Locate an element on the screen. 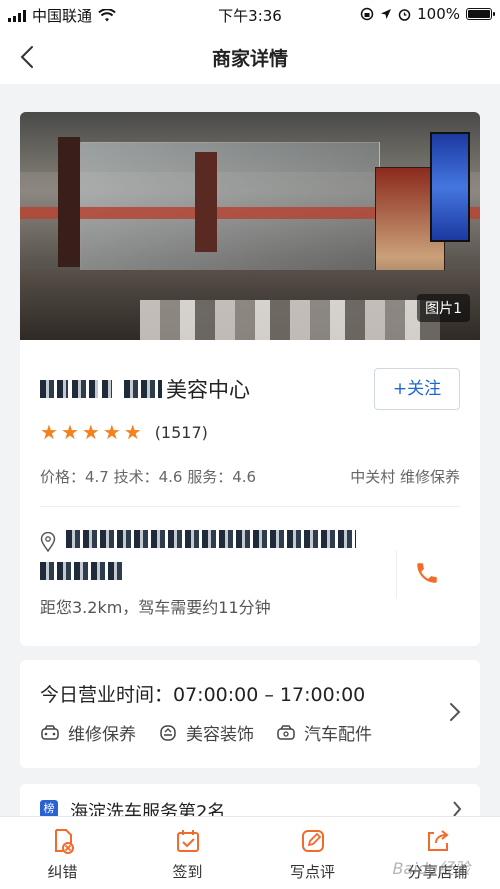 The height and width of the screenshot is (889, 500). tab-label: 纠错 is located at coordinates (62, 872).